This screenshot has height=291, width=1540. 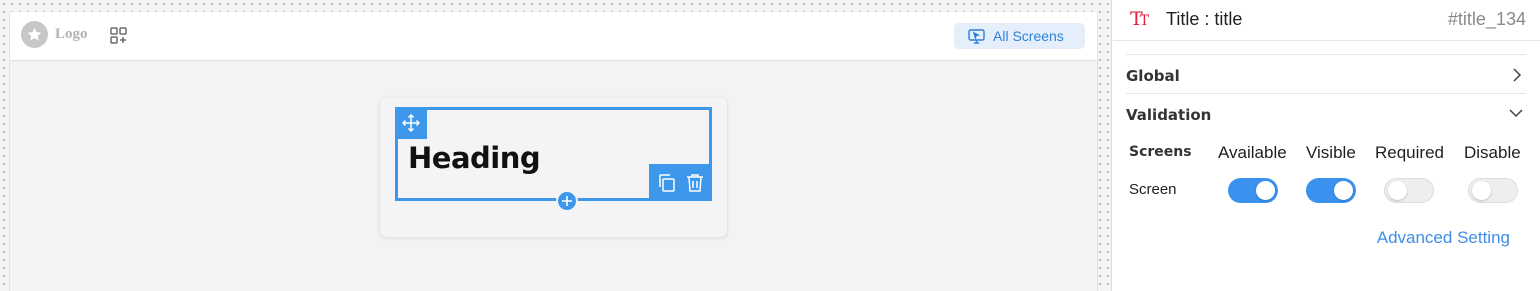 I want to click on all-screens-label: All Screens, so click(x=1028, y=36).